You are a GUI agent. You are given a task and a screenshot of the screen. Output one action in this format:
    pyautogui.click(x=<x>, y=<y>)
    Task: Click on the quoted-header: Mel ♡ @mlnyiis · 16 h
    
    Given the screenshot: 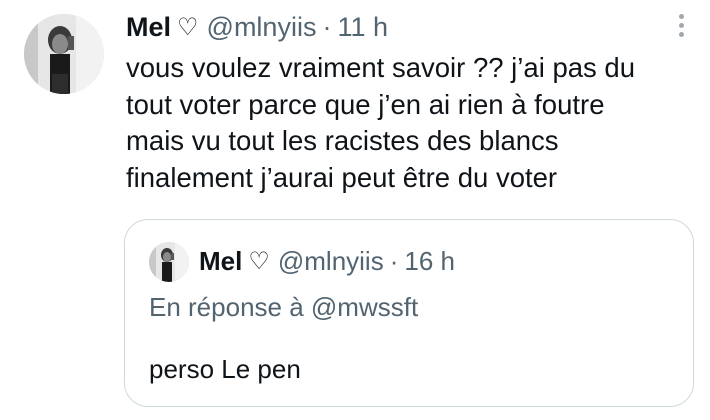 What is the action you would take?
    pyautogui.click(x=327, y=261)
    